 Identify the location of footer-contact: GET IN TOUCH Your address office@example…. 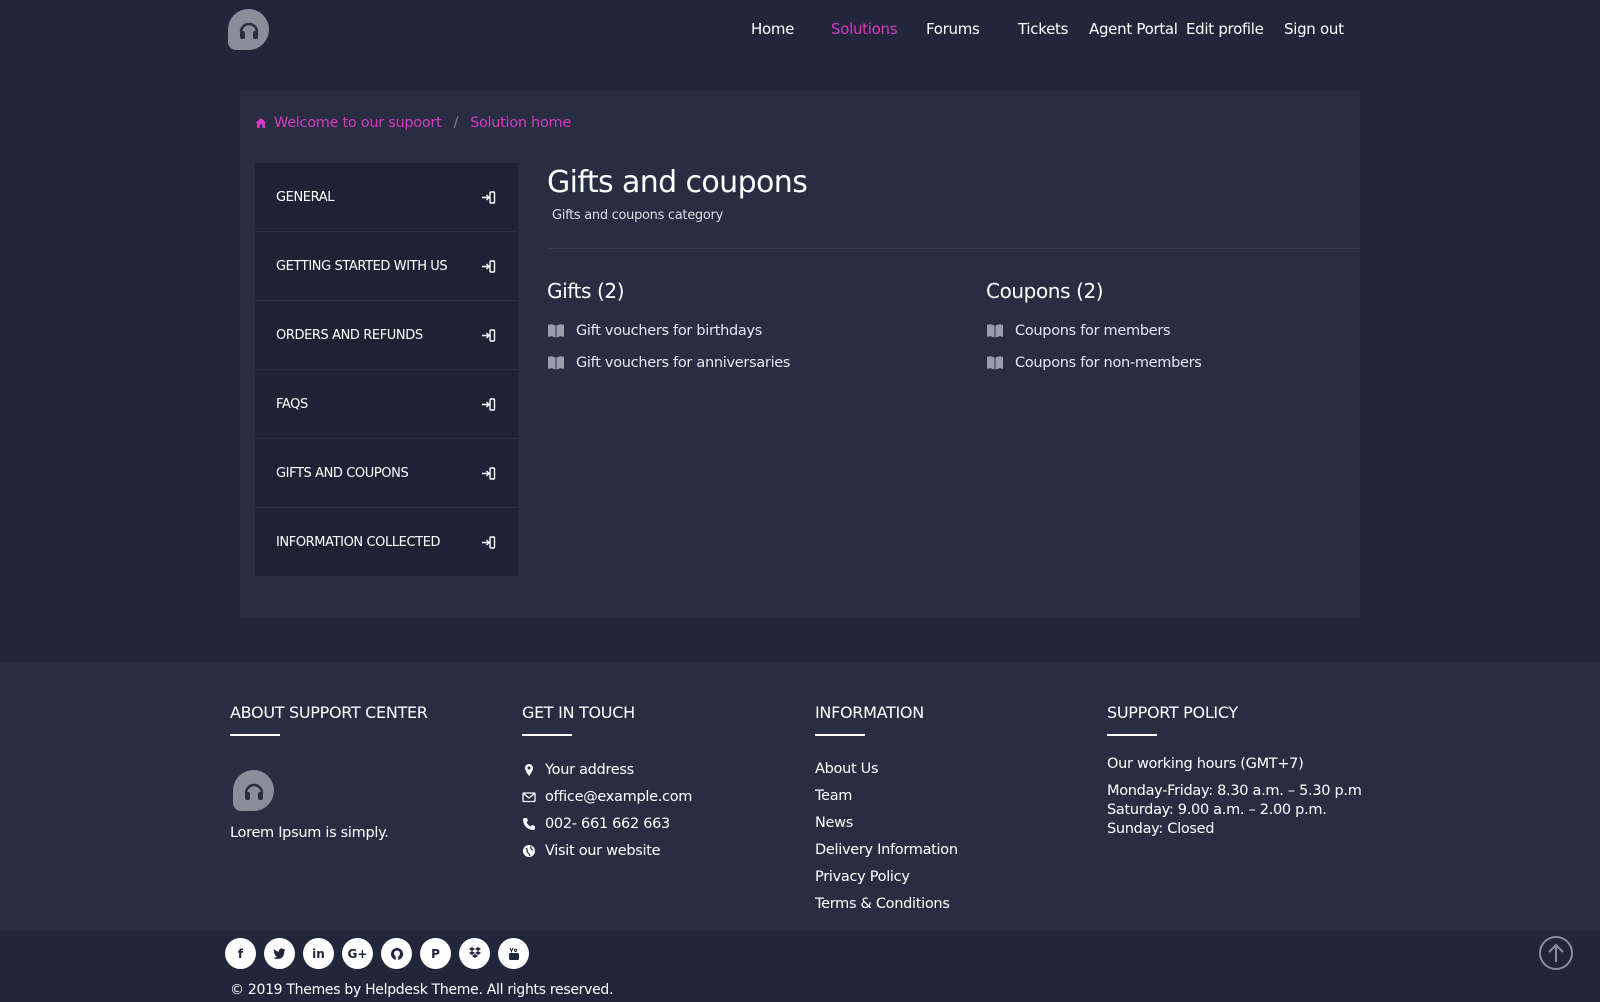
(652, 783).